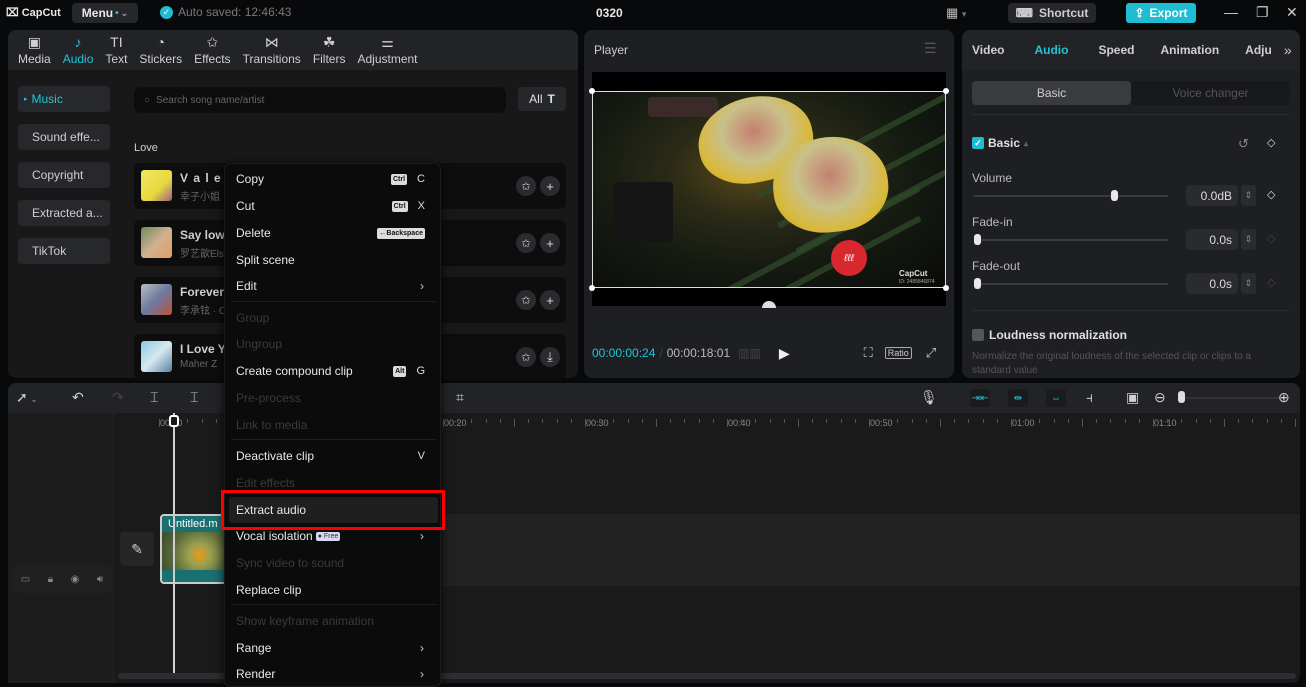  I want to click on split-preview-icon: ⫞, so click(1089, 397).